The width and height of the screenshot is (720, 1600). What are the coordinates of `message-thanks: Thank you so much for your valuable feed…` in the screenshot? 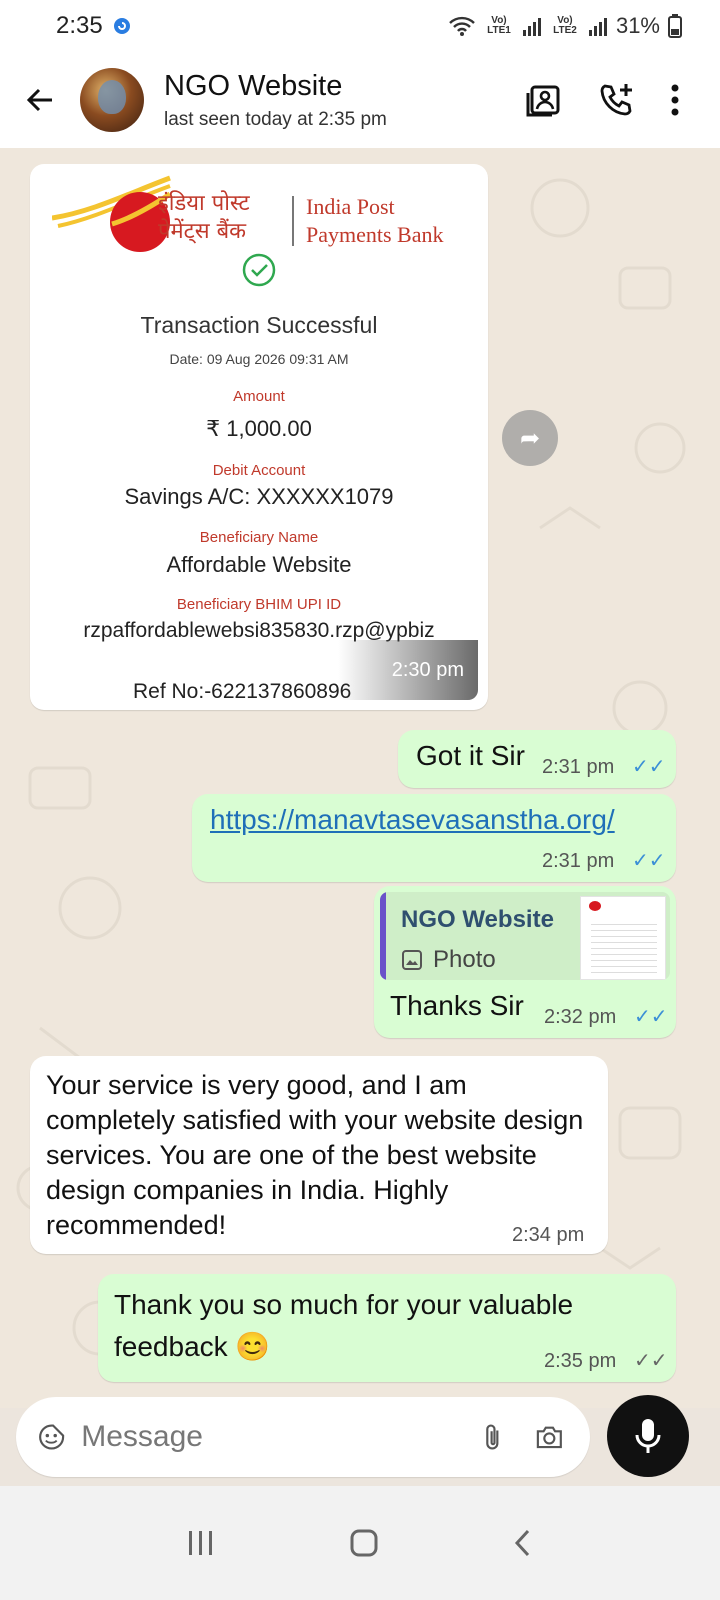 It's located at (387, 1328).